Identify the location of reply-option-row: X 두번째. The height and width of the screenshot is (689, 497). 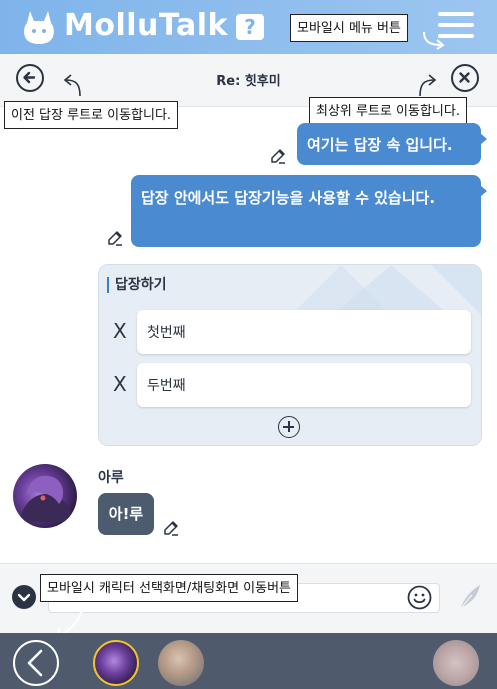
(290, 385).